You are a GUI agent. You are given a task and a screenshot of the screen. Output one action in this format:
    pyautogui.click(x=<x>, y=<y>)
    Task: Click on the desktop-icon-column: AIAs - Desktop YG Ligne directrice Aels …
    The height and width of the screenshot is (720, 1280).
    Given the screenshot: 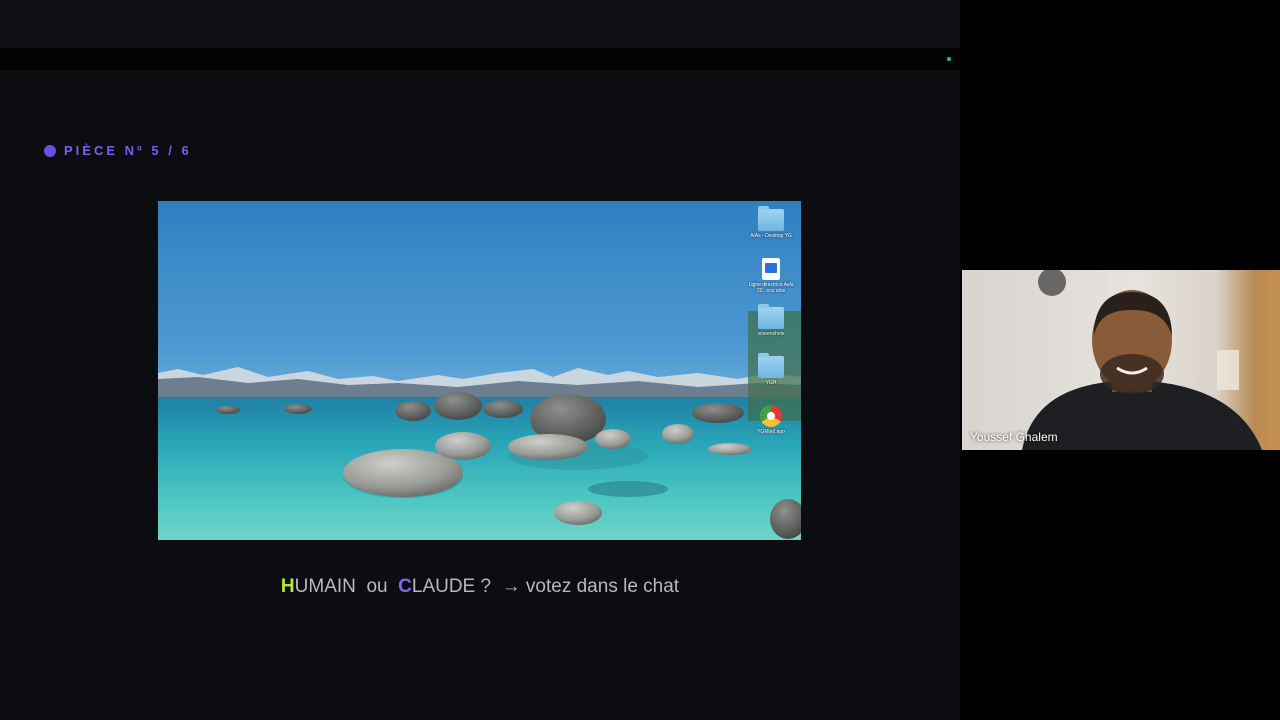 What is the action you would take?
    pyautogui.click(x=771, y=330)
    